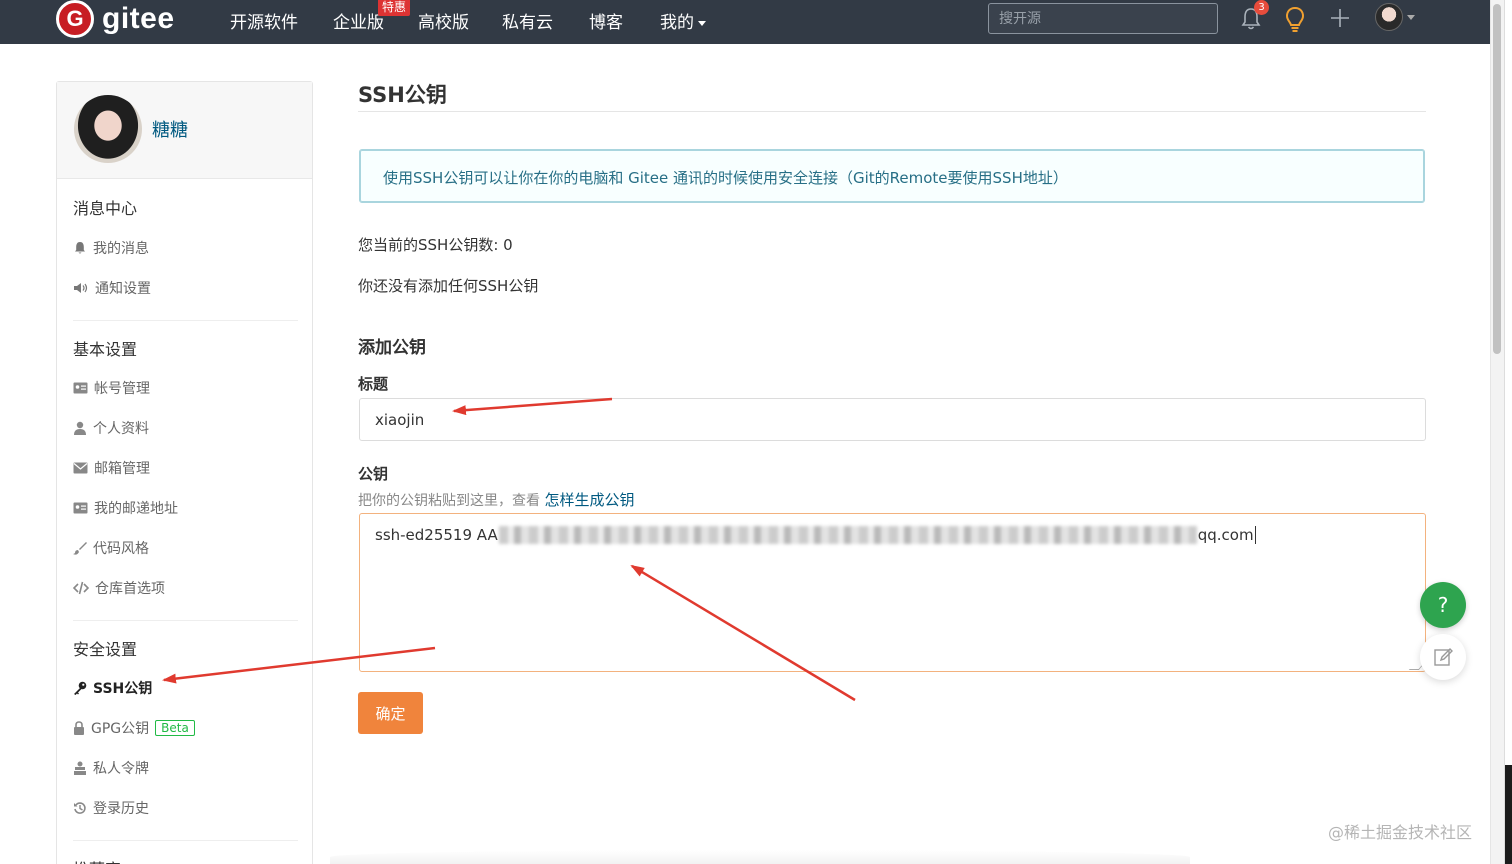 The height and width of the screenshot is (864, 1512). I want to click on scrollbar-thumb, so click(1497, 179).